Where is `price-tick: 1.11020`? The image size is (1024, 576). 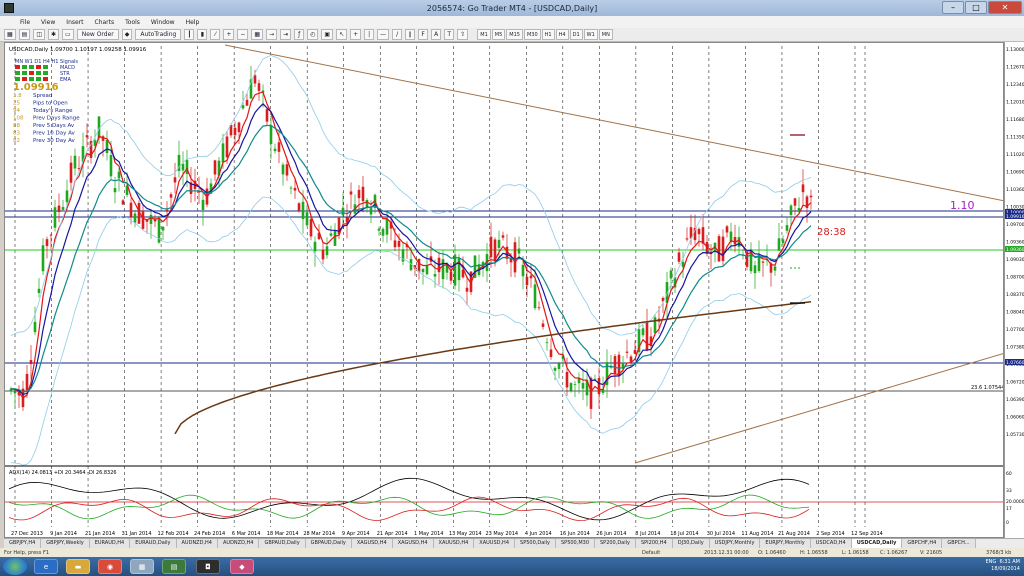 price-tick: 1.11020 is located at coordinates (1015, 155).